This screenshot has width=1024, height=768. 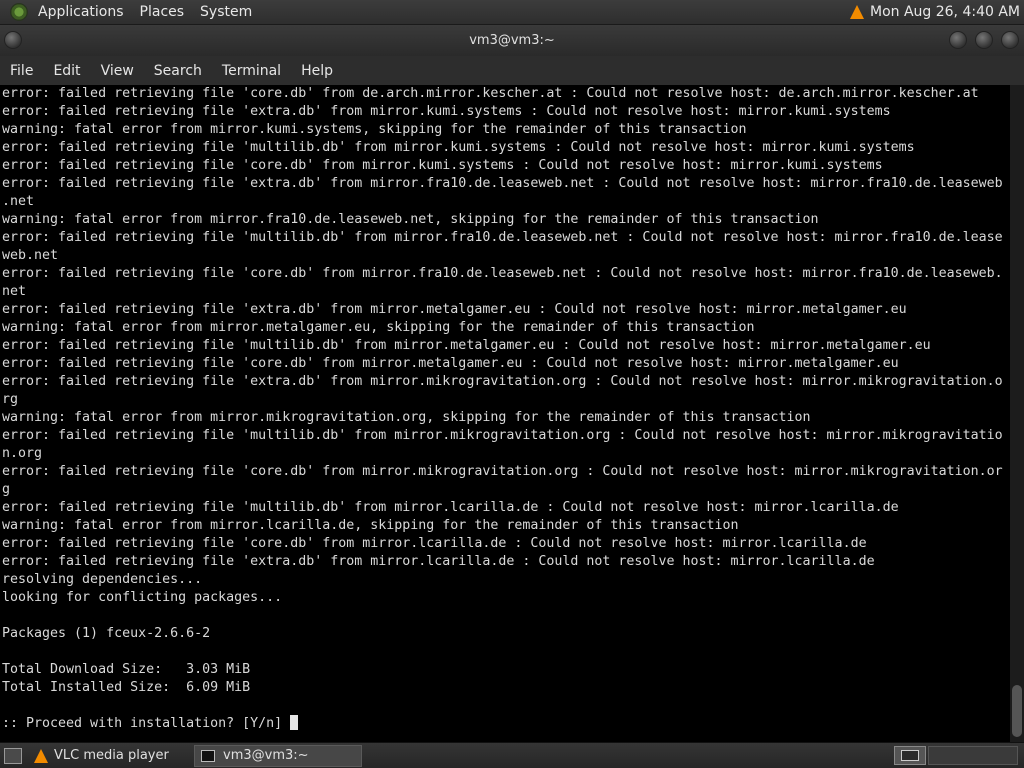 What do you see at coordinates (1017, 711) in the screenshot?
I see `scrollbar-thumb` at bounding box center [1017, 711].